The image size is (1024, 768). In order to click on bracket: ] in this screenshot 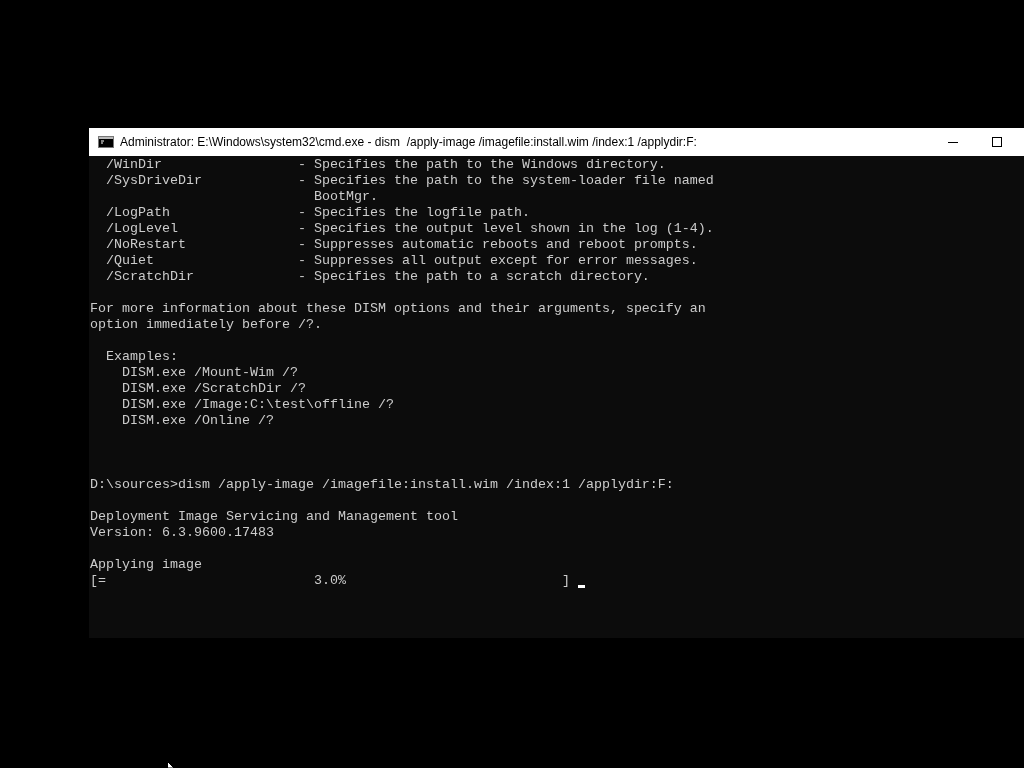, I will do `click(565, 581)`.